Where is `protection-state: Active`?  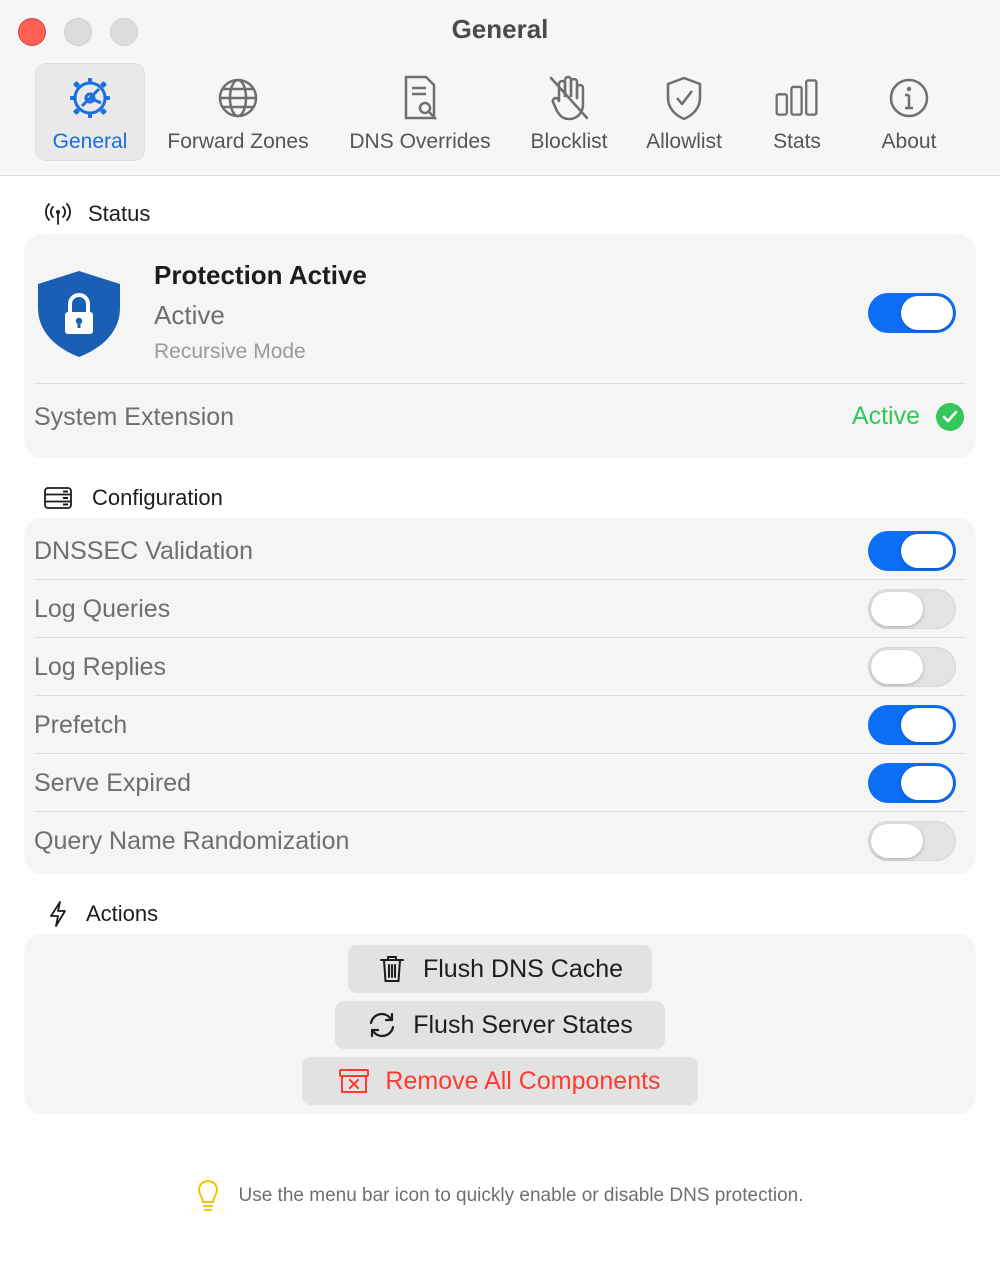 protection-state: Active is located at coordinates (189, 315).